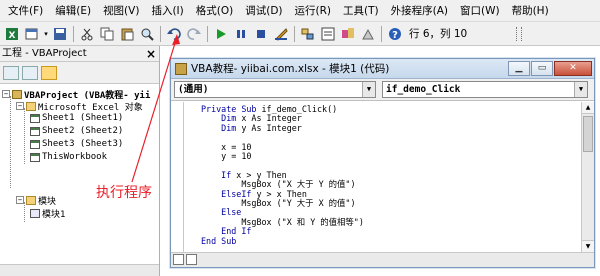 The width and height of the screenshot is (600, 276). What do you see at coordinates (573, 68) in the screenshot?
I see `close-icon: ✕` at bounding box center [573, 68].